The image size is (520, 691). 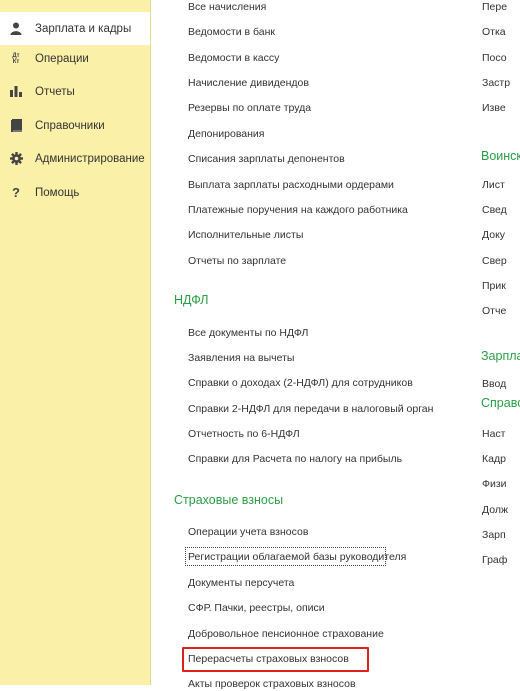 I want to click on debit-credit-icon: Дт Кт, so click(x=16, y=59).